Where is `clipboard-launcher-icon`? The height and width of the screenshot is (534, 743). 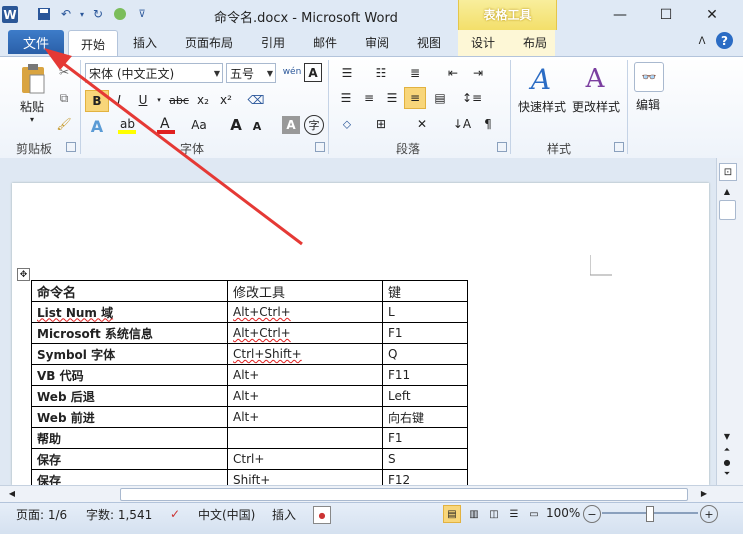 clipboard-launcher-icon is located at coordinates (71, 147).